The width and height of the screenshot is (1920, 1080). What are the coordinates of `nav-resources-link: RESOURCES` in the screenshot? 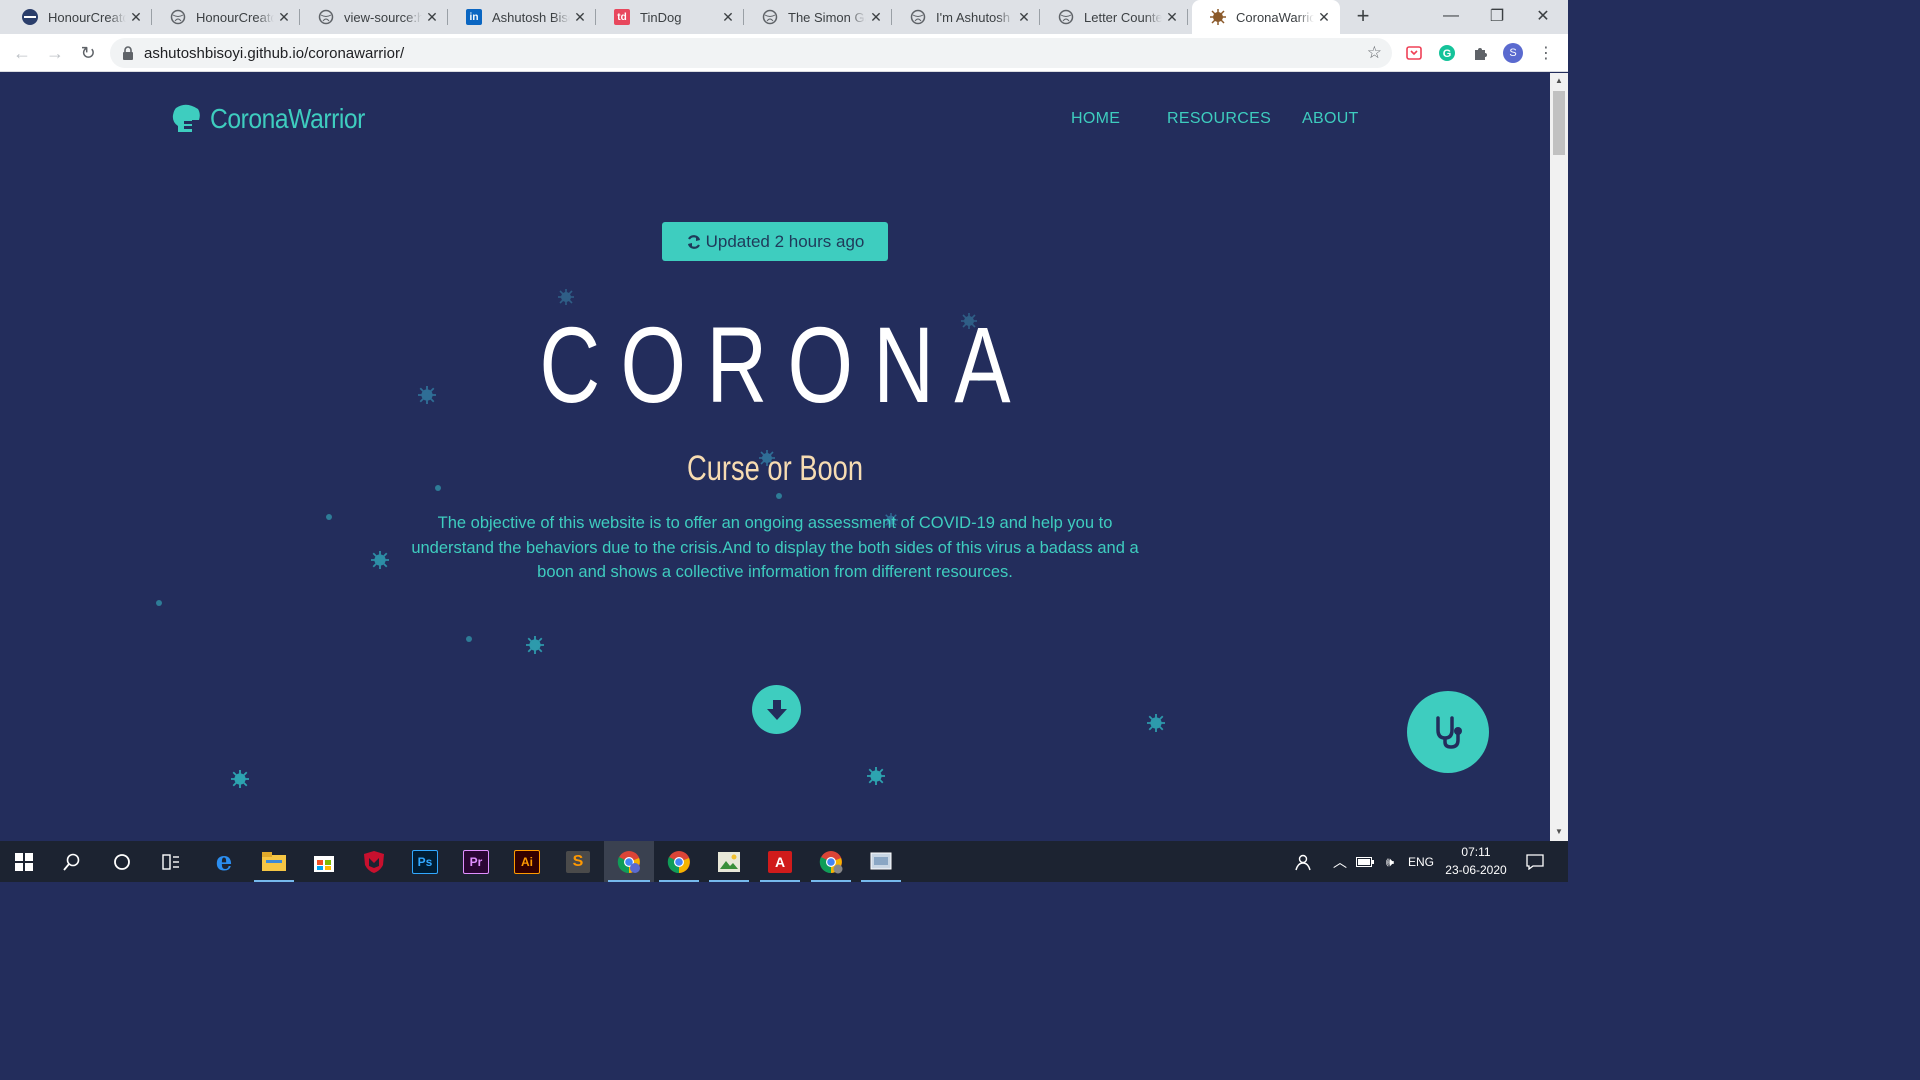 It's located at (1219, 119).